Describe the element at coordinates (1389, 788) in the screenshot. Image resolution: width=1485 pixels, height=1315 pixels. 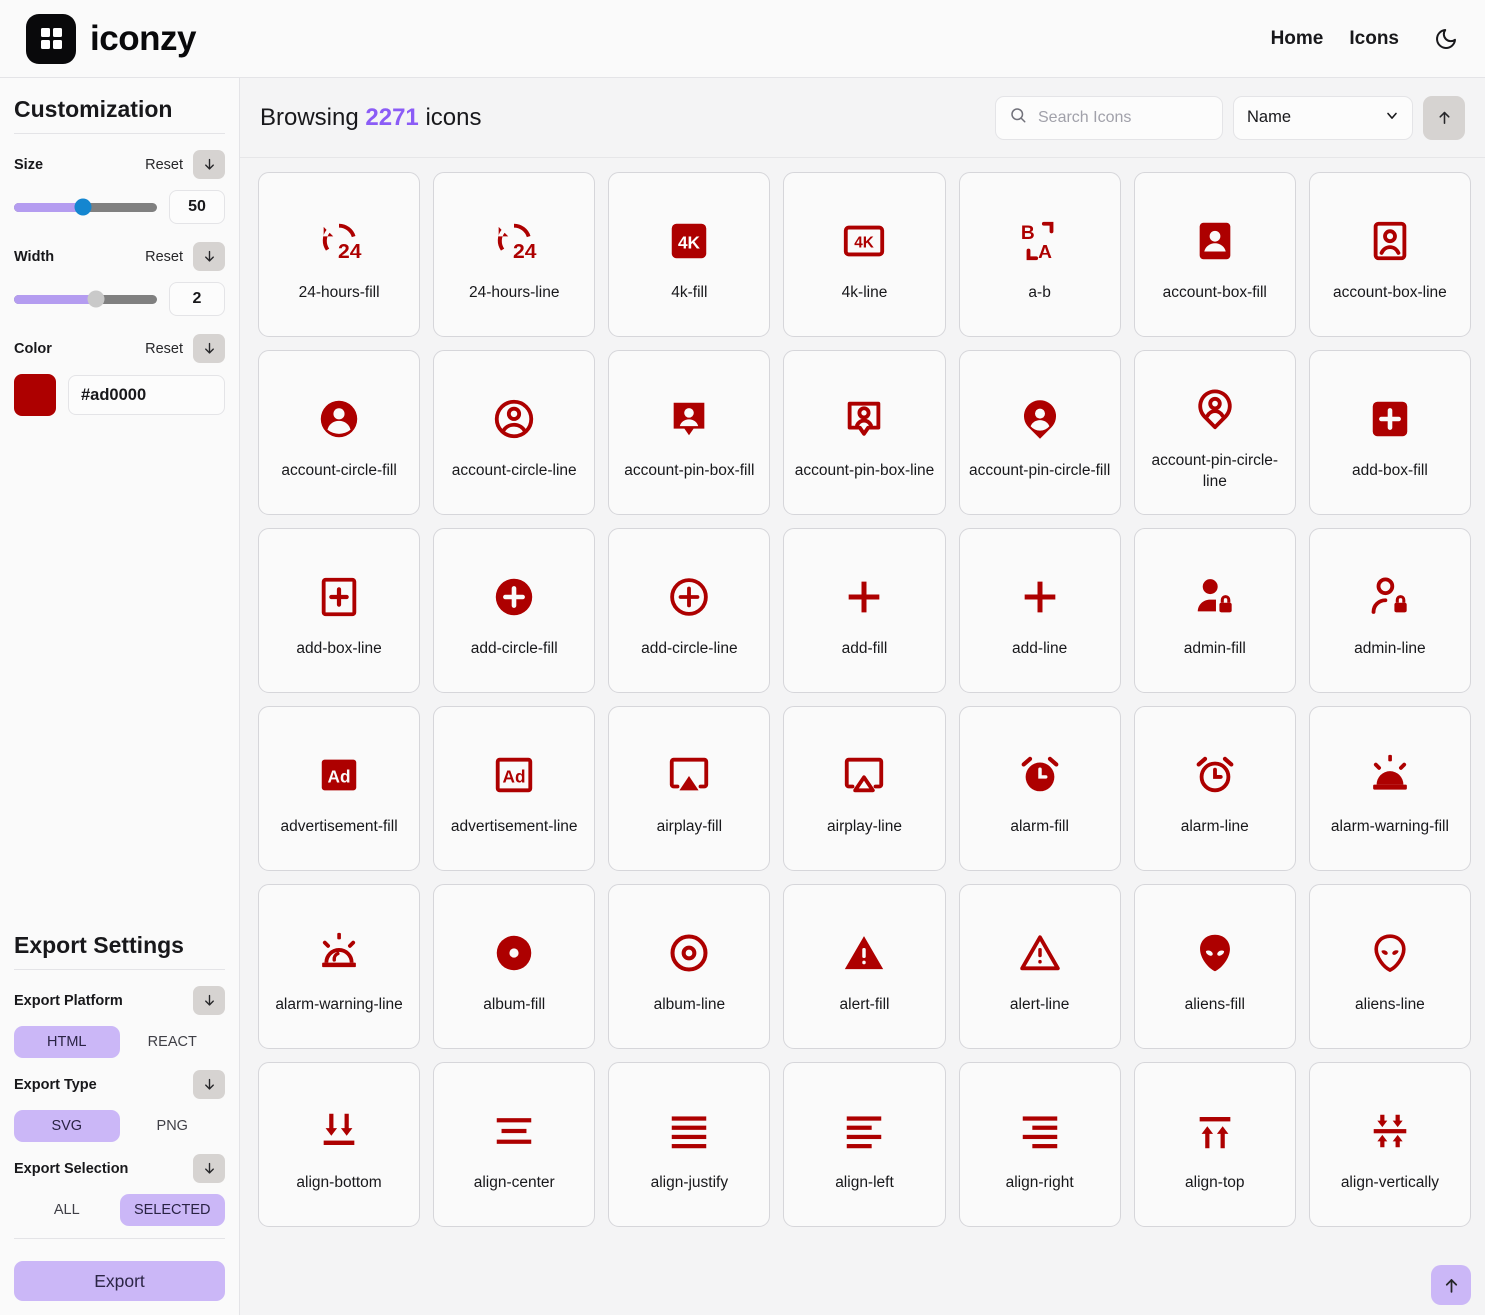
I see `icon-card: alarm-warning-fill` at that location.